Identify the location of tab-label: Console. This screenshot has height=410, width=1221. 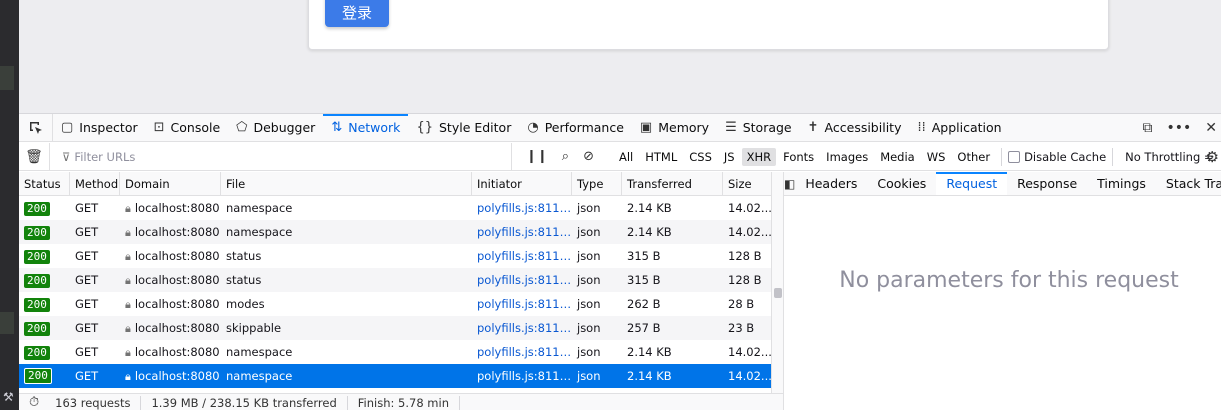
(195, 127).